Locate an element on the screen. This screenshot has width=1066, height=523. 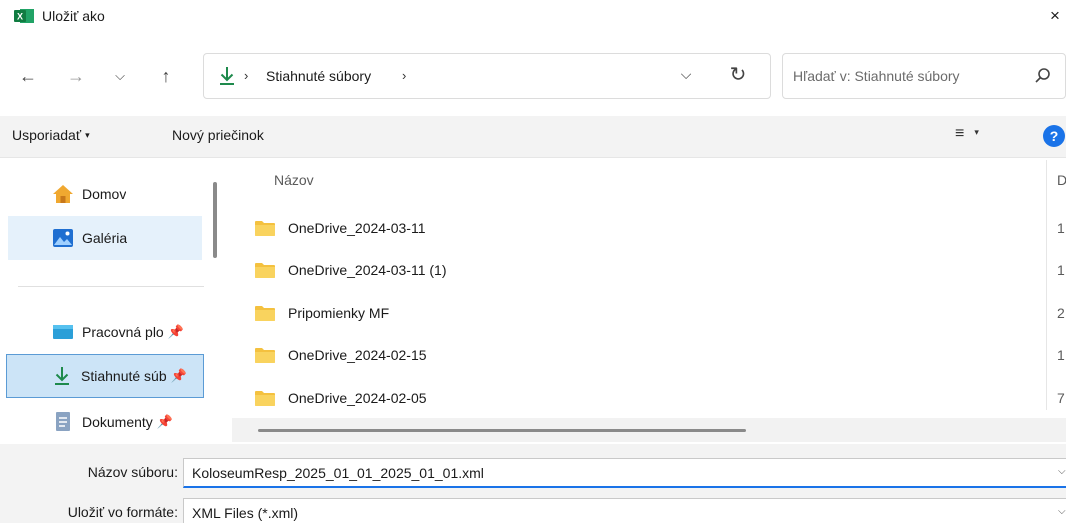
file-name: OneDrive_2024-03-11 (1) is located at coordinates (367, 270).